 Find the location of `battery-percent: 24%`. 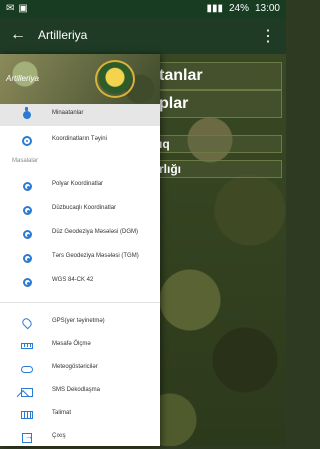

battery-percent: 24% is located at coordinates (238, 8).